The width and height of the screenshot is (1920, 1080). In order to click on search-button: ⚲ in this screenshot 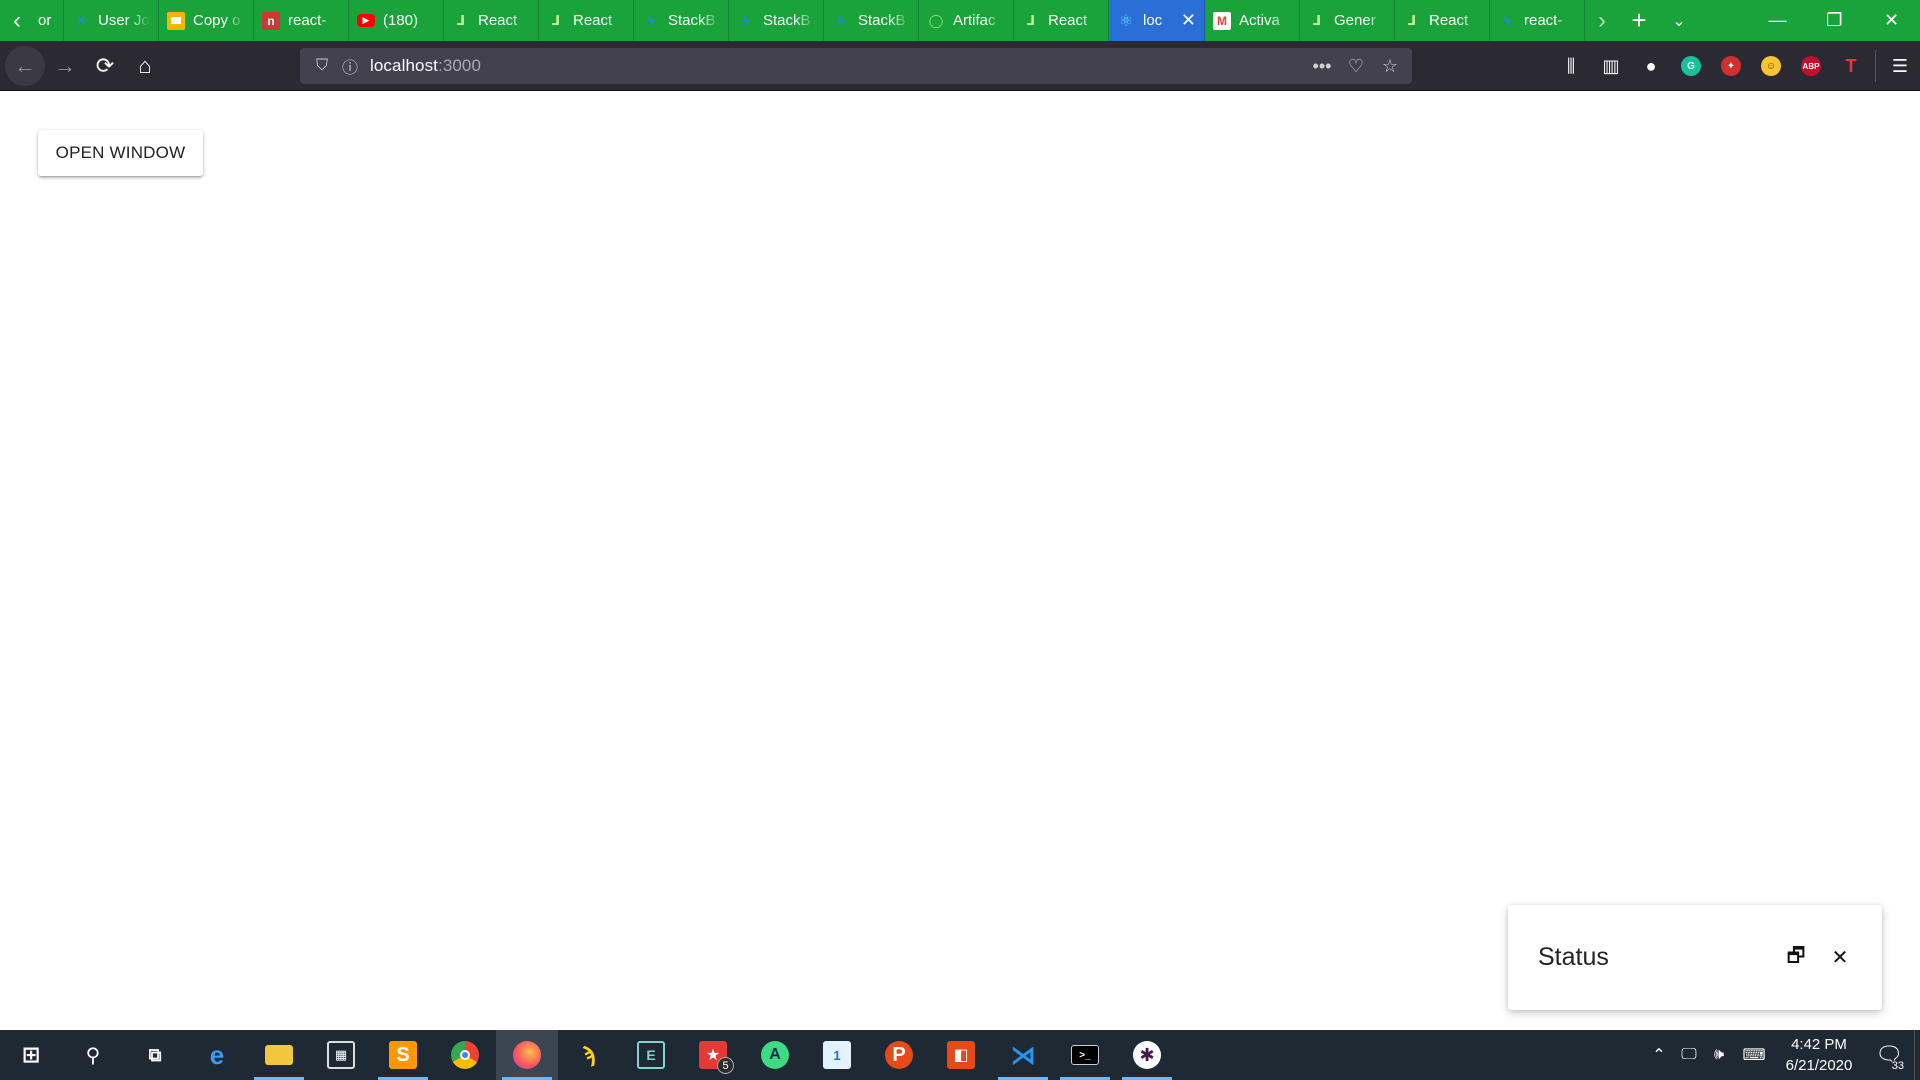, I will do `click(93, 1055)`.